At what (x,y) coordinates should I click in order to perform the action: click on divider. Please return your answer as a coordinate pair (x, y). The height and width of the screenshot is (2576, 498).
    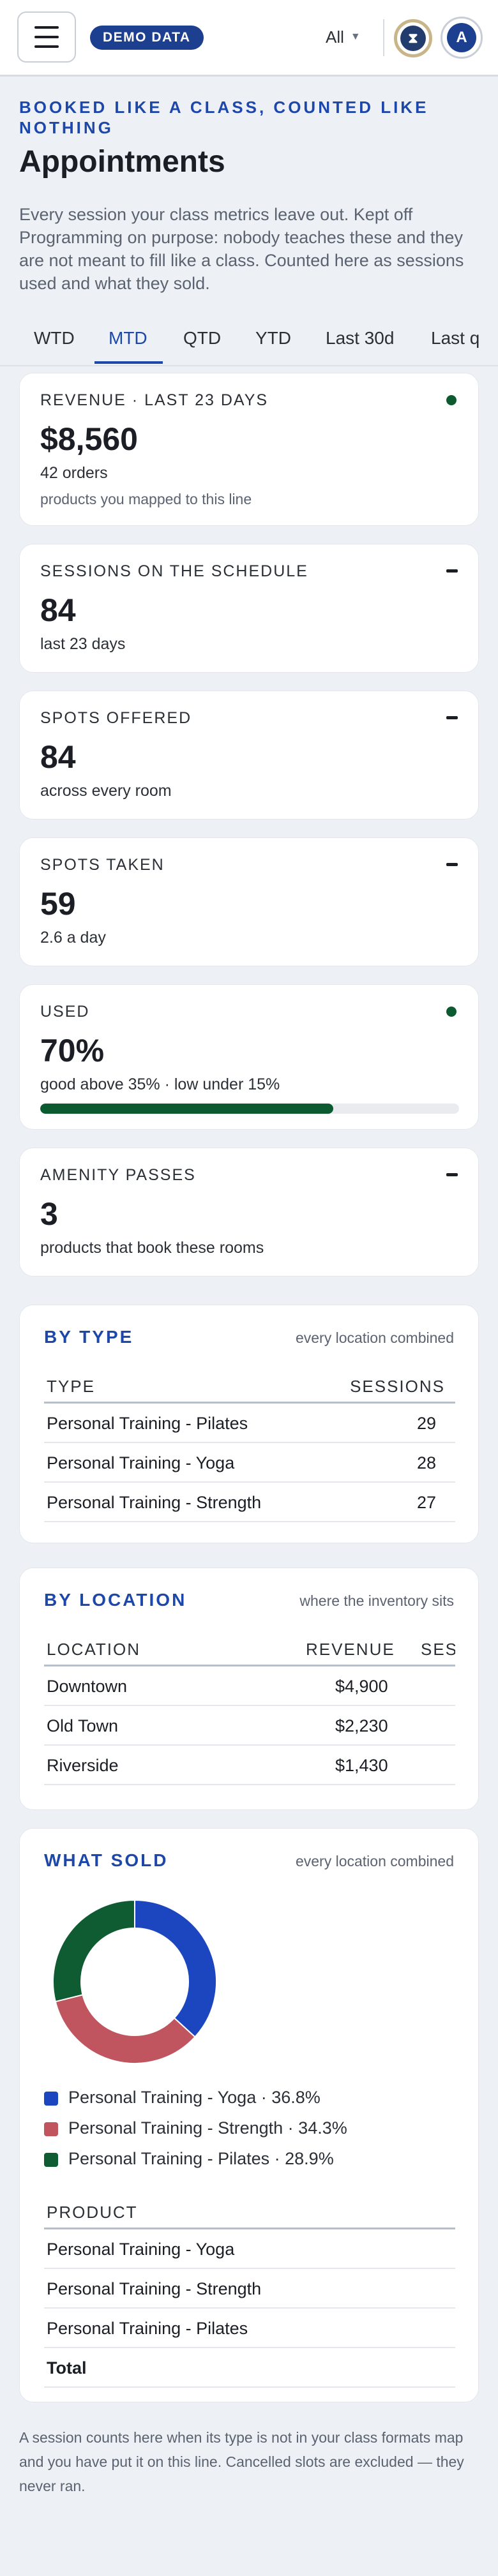
    Looking at the image, I should click on (383, 37).